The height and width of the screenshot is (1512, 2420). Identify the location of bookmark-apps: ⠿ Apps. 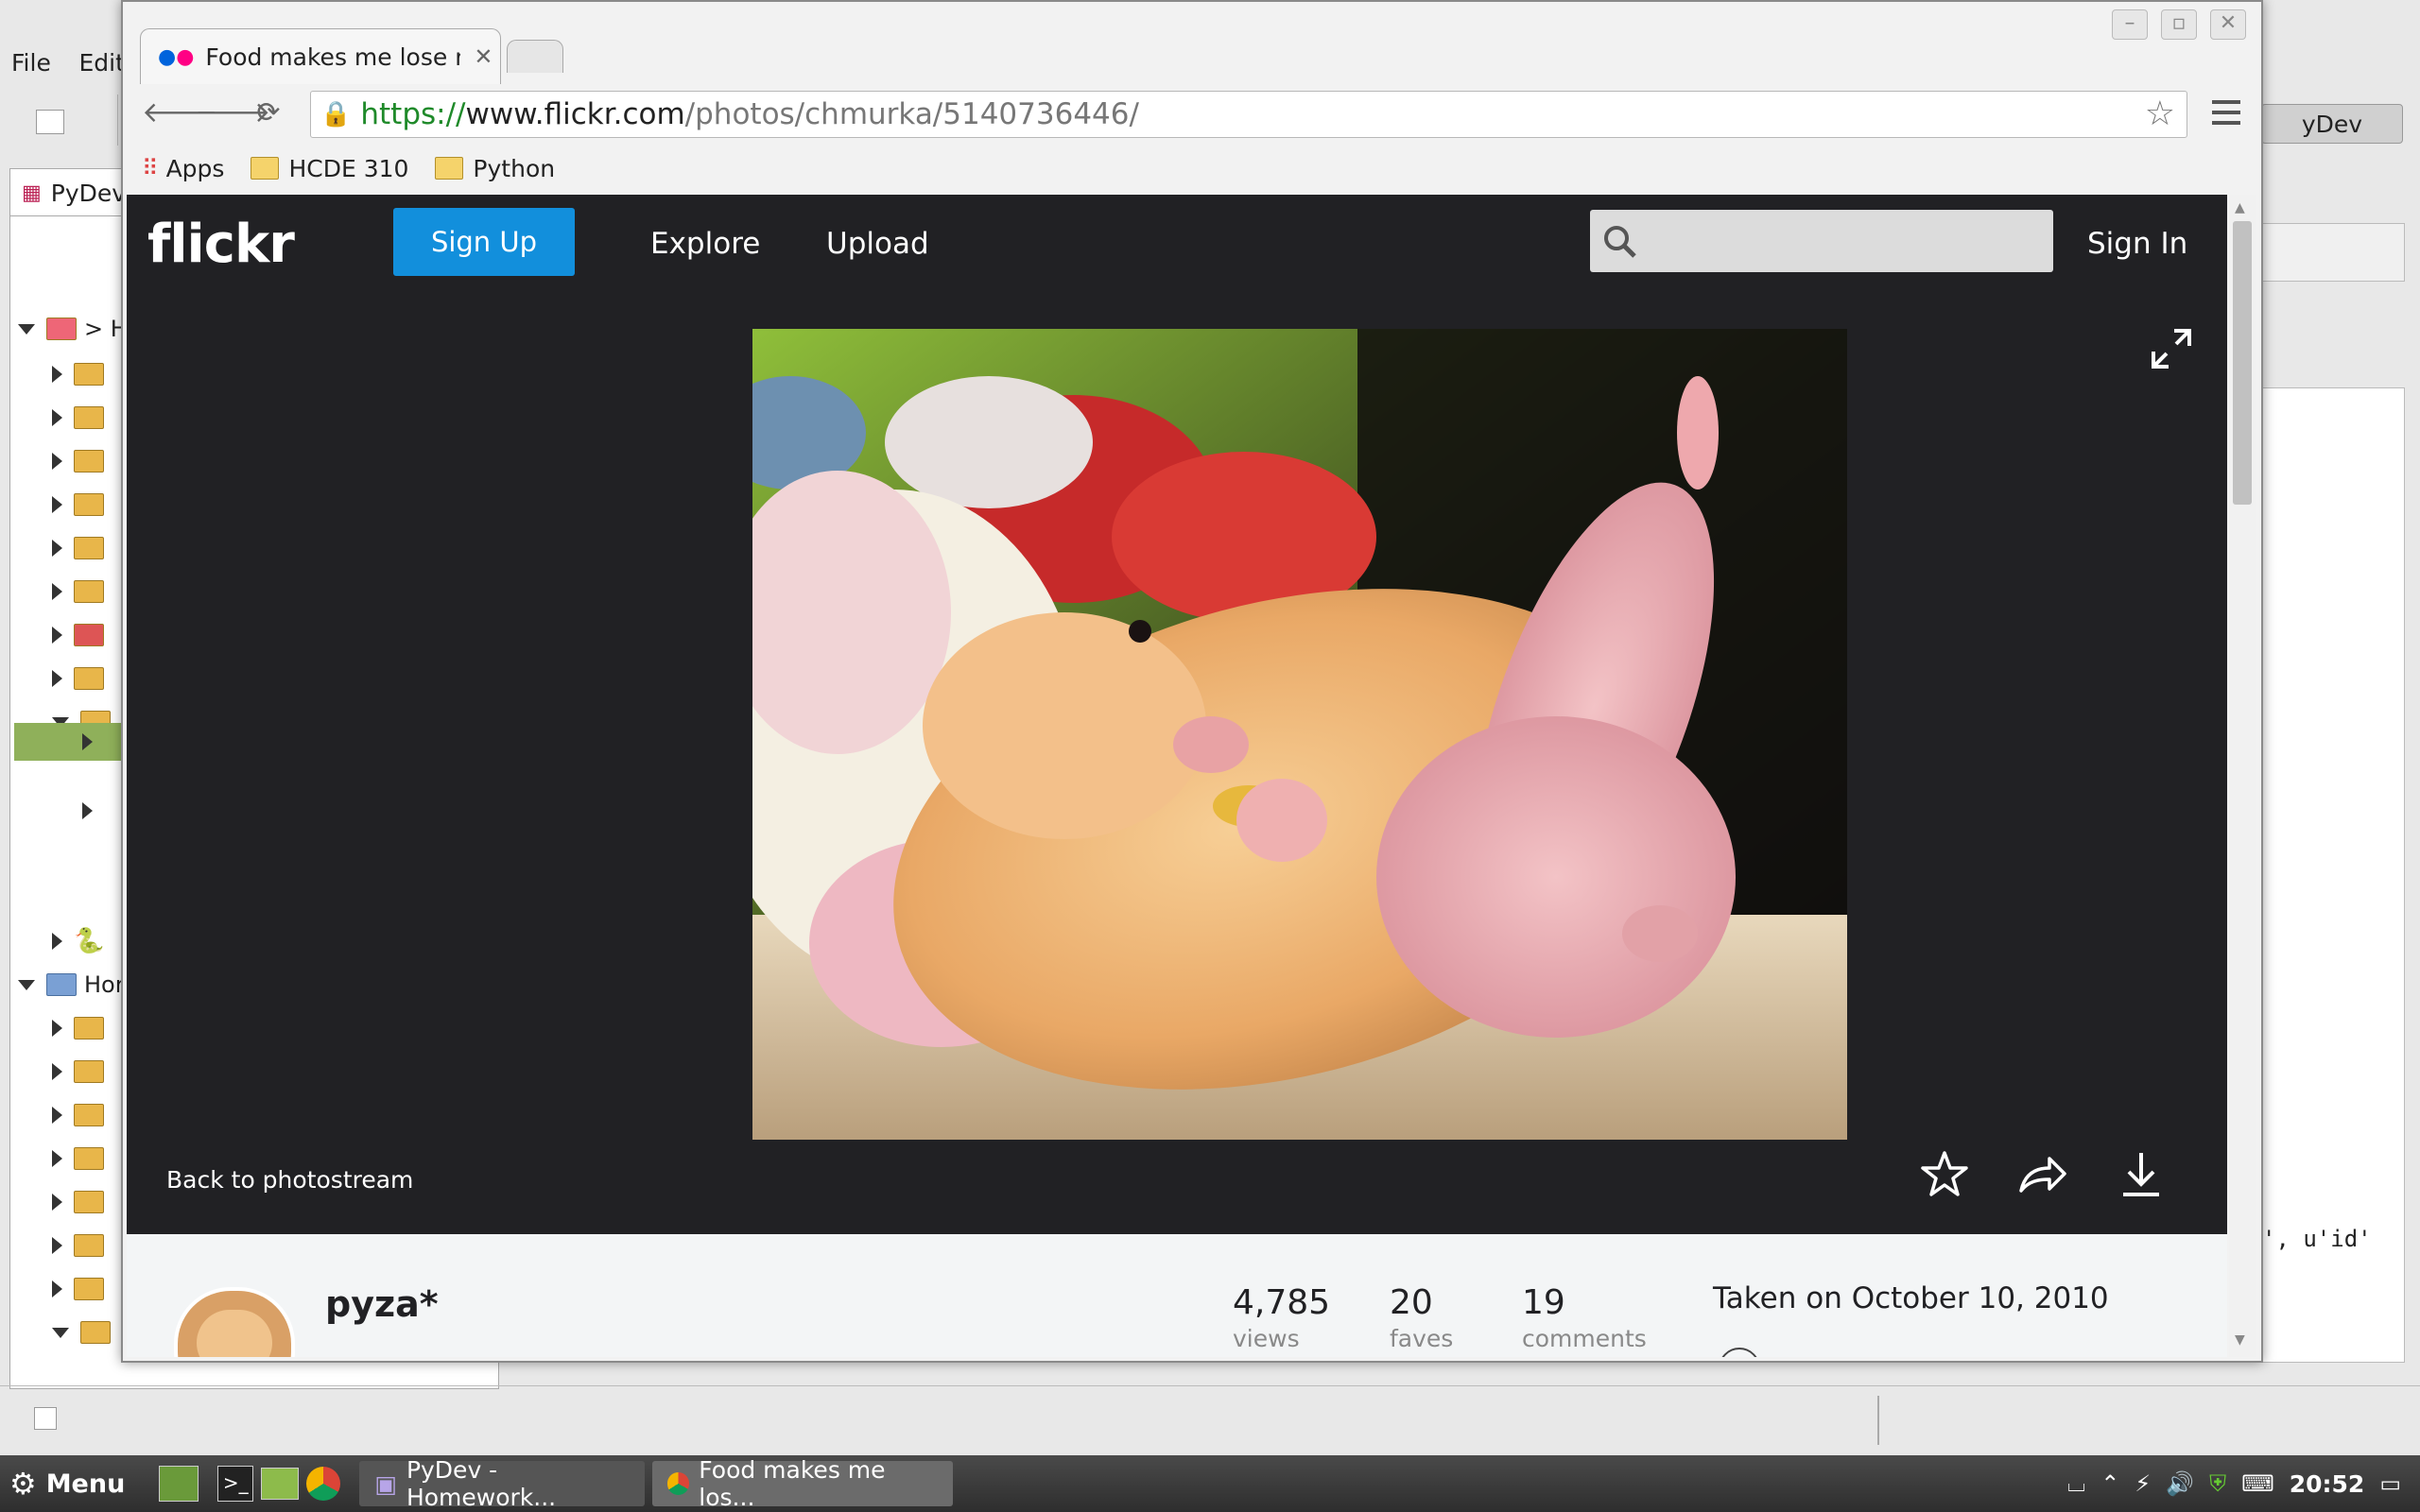
(183, 168).